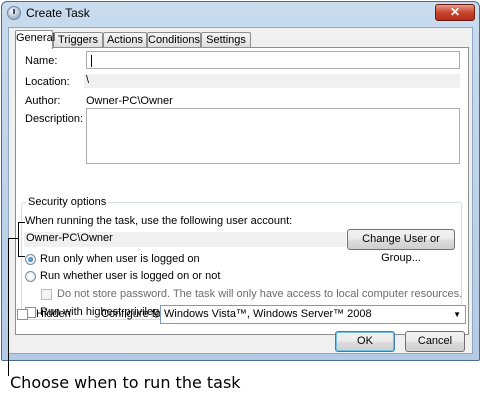  I want to click on run-logged-on-radio, so click(30, 259).